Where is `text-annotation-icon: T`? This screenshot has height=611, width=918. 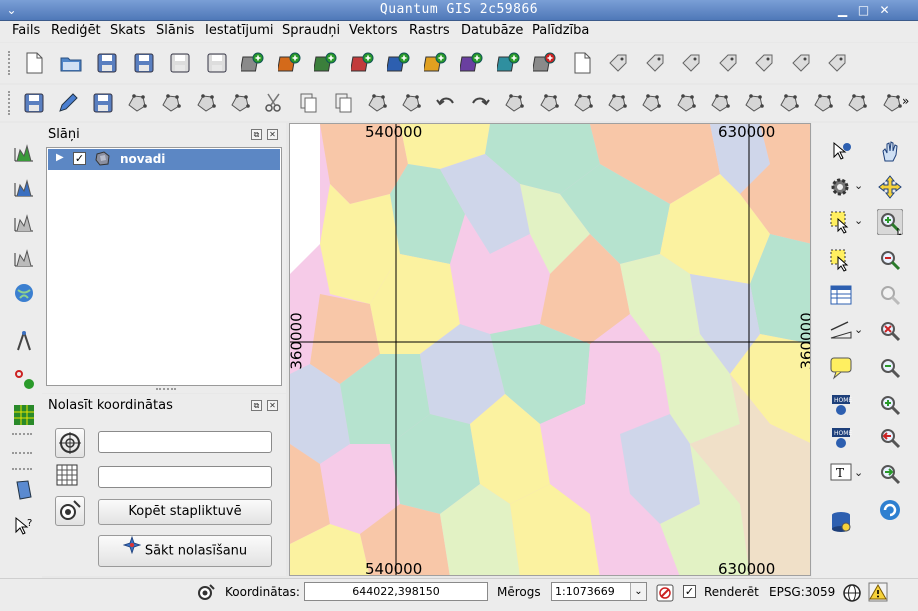
text-annotation-icon: T is located at coordinates (841, 474).